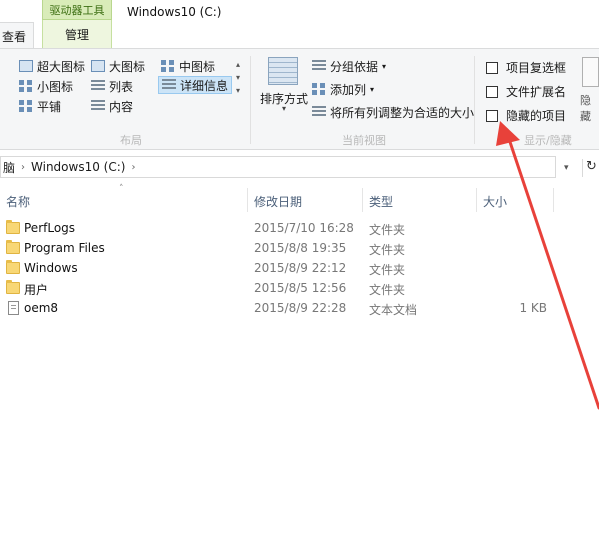 This screenshot has height=546, width=599. What do you see at coordinates (278, 201) in the screenshot?
I see `column-header-date: 修改日期` at bounding box center [278, 201].